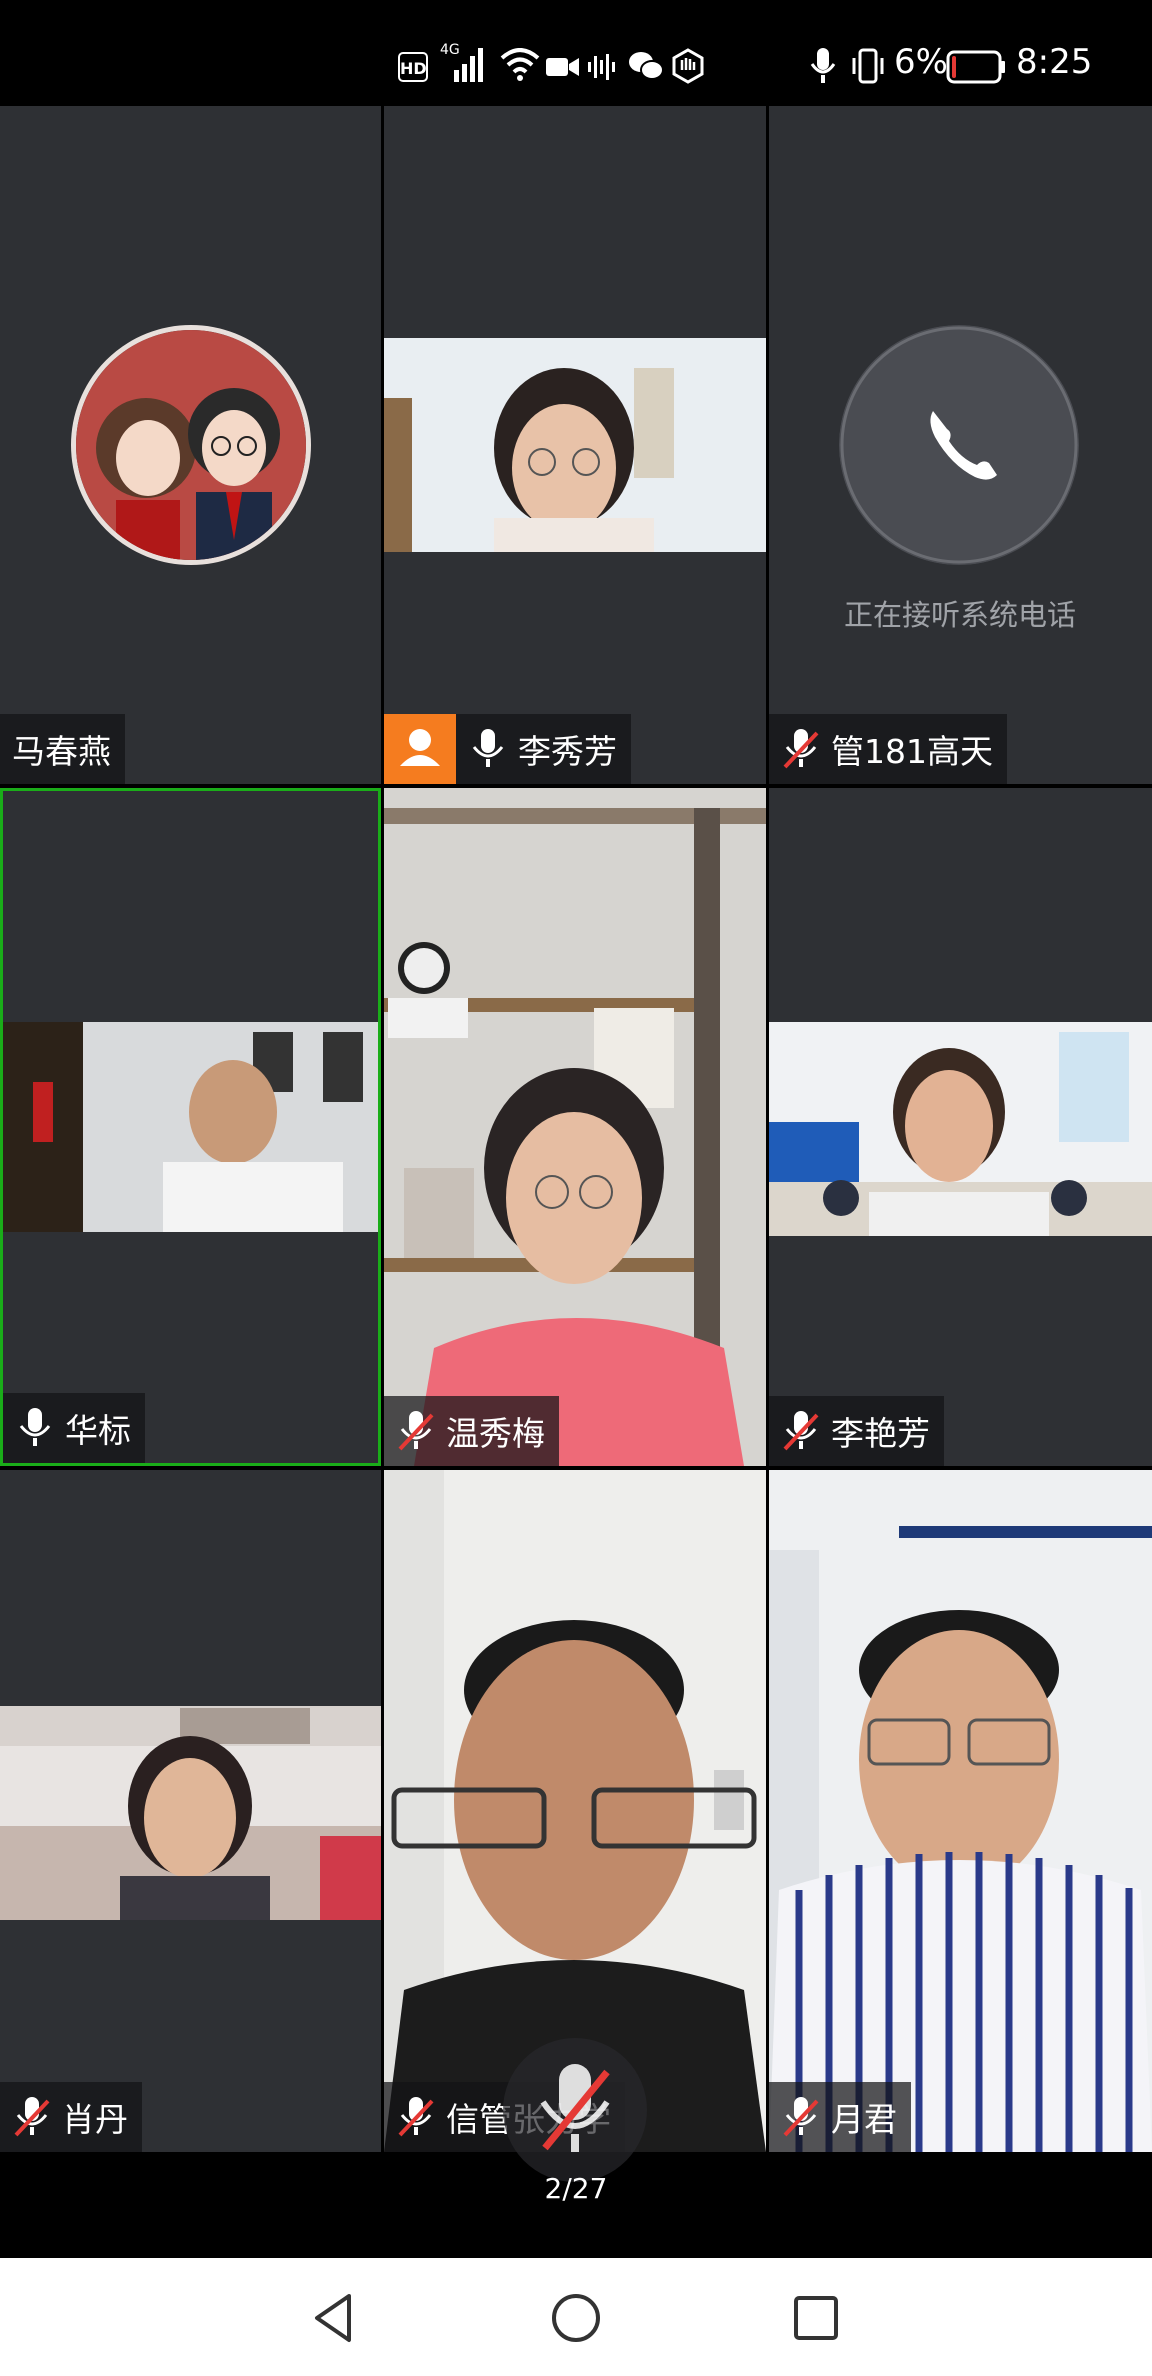  I want to click on participant-tile: 马春燕, so click(190, 445).